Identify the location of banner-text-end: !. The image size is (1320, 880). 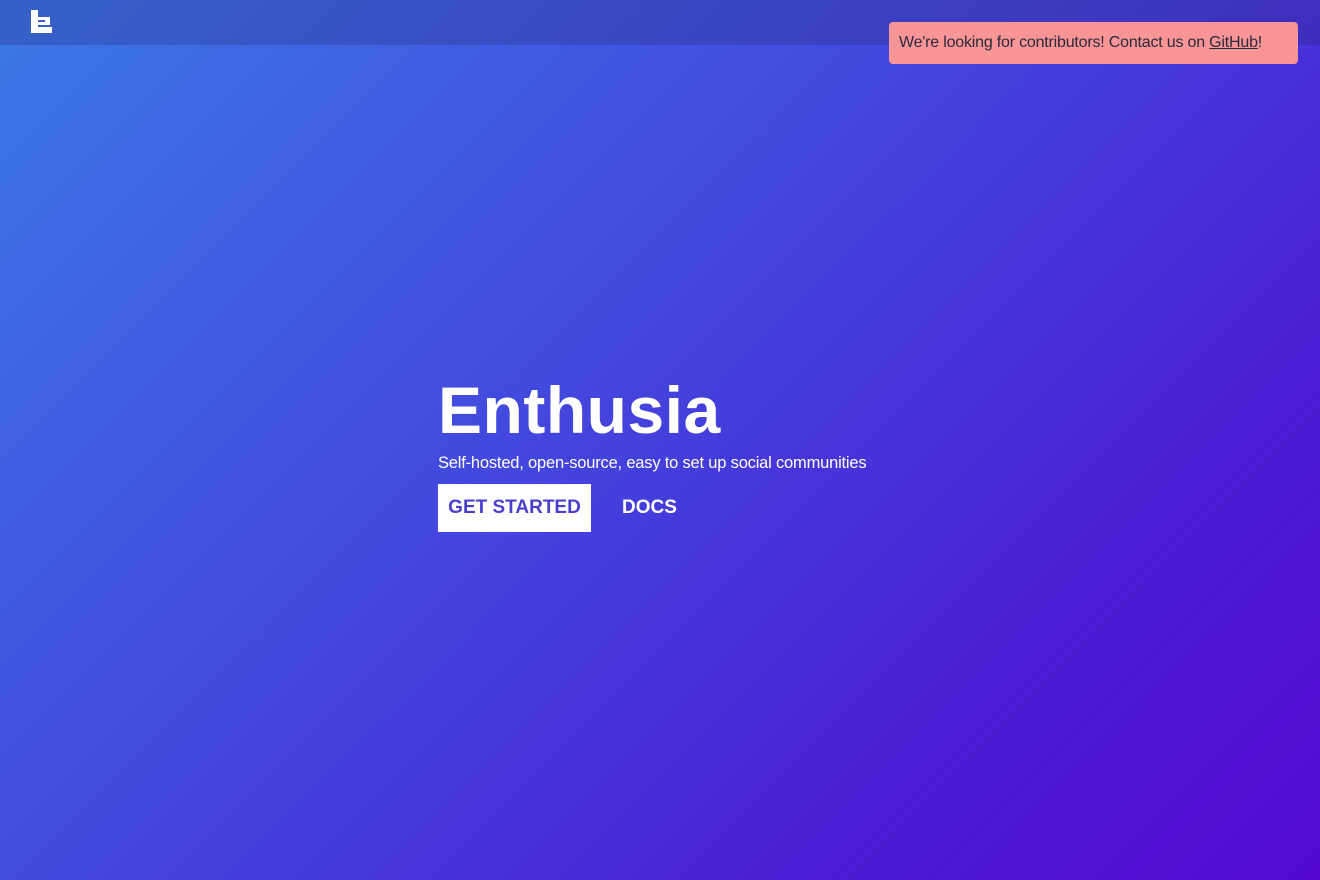
(1260, 42).